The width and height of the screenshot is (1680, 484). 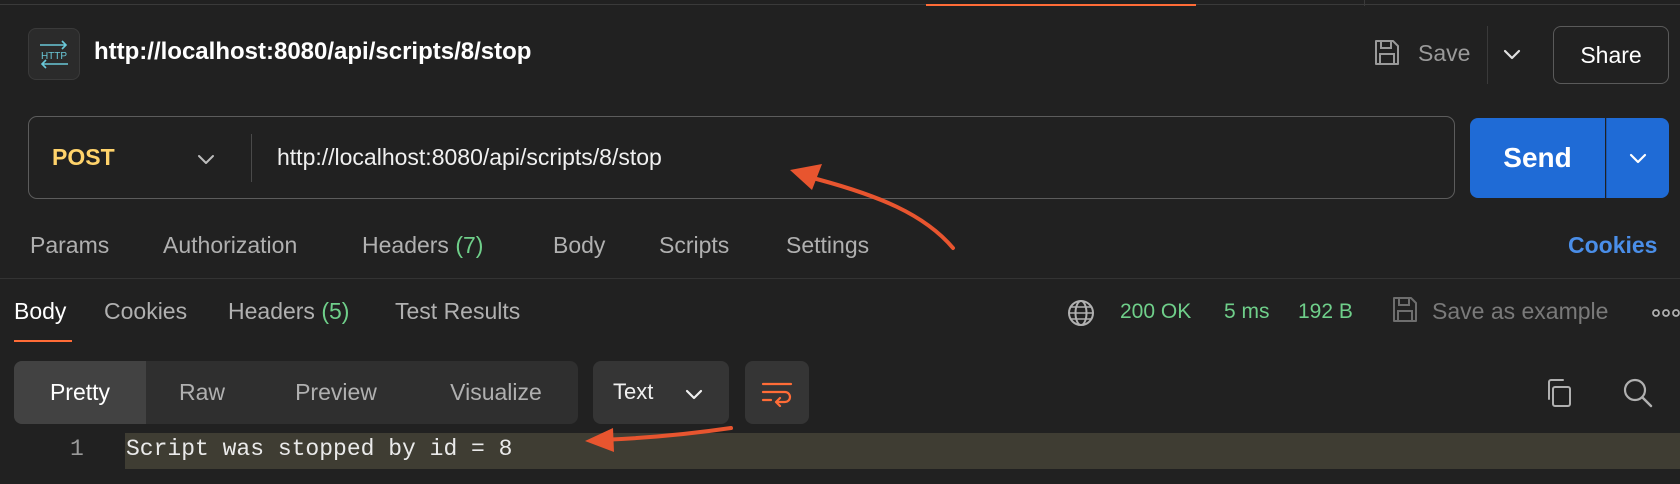 What do you see at coordinates (43, 341) in the screenshot?
I see `active-tab-underline` at bounding box center [43, 341].